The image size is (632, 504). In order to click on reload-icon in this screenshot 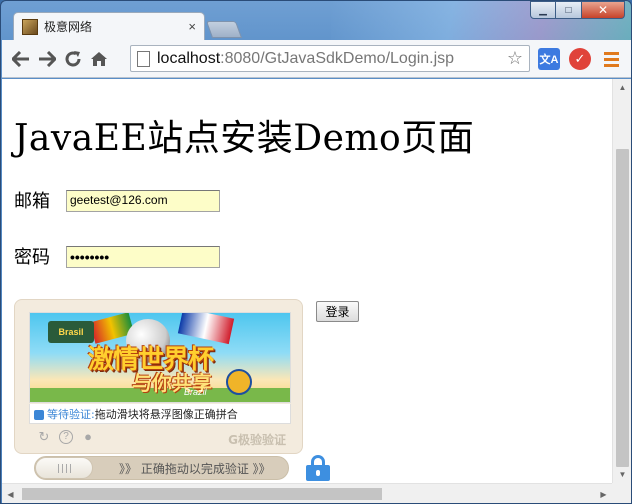, I will do `click(73, 58)`.